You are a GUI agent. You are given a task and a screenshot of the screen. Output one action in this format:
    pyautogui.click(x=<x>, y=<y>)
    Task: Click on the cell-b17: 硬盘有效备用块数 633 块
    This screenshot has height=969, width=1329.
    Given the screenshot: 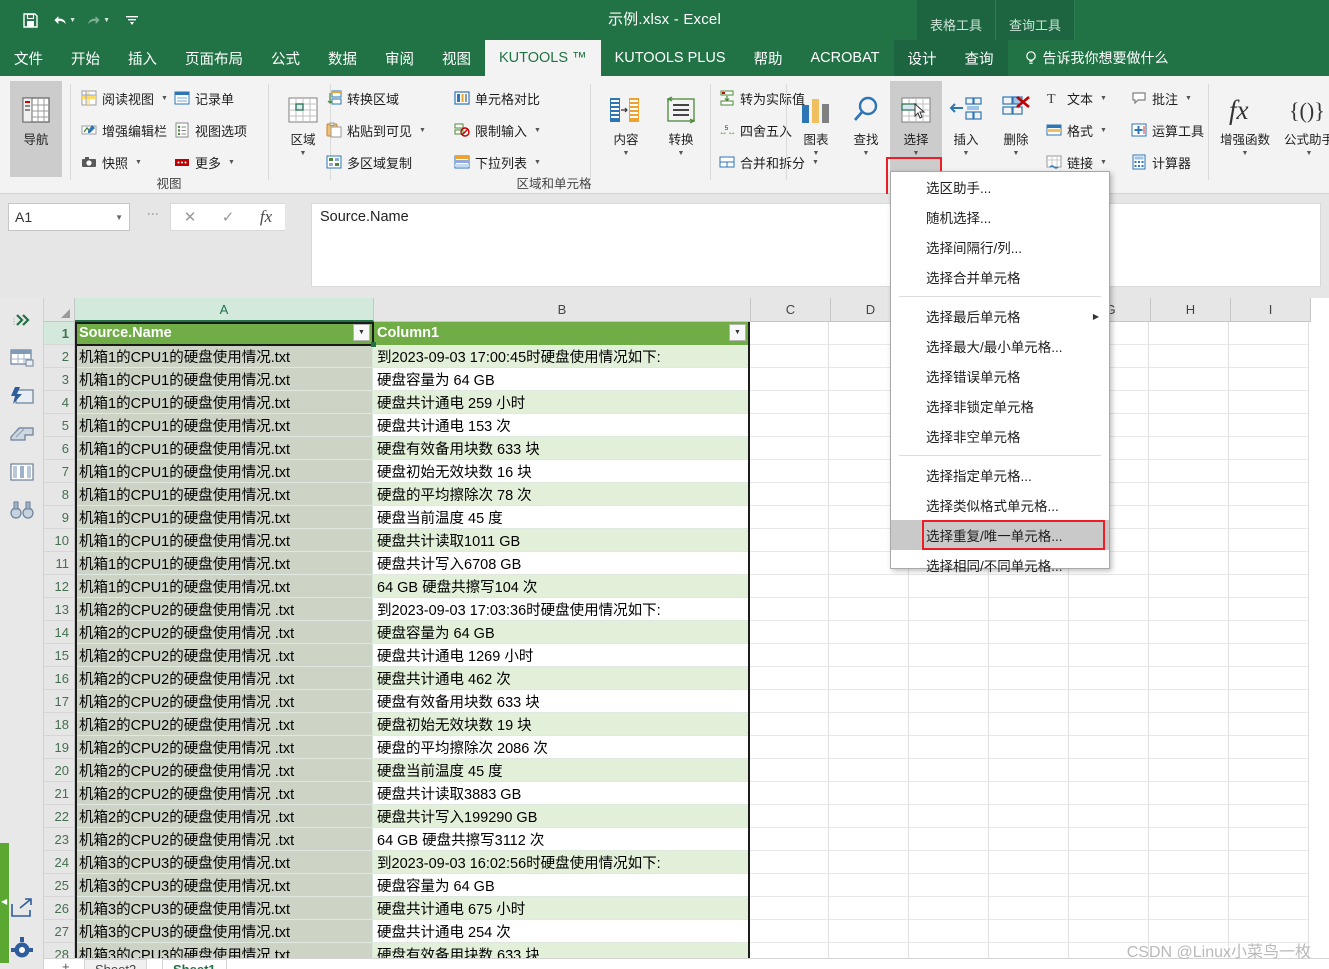 What is the action you would take?
    pyautogui.click(x=561, y=701)
    